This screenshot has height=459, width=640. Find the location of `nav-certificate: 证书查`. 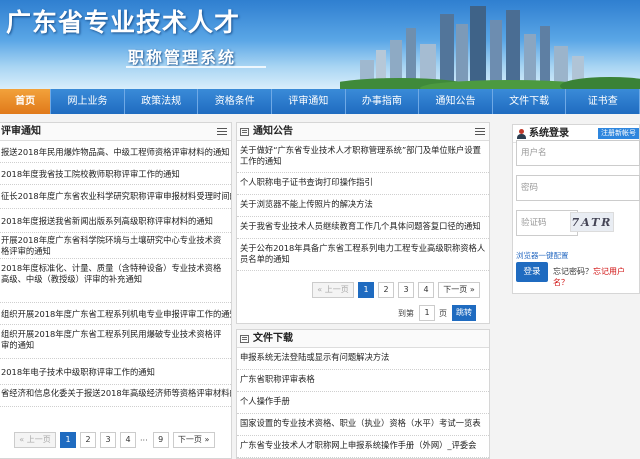

nav-certificate: 证书查 is located at coordinates (603, 101).